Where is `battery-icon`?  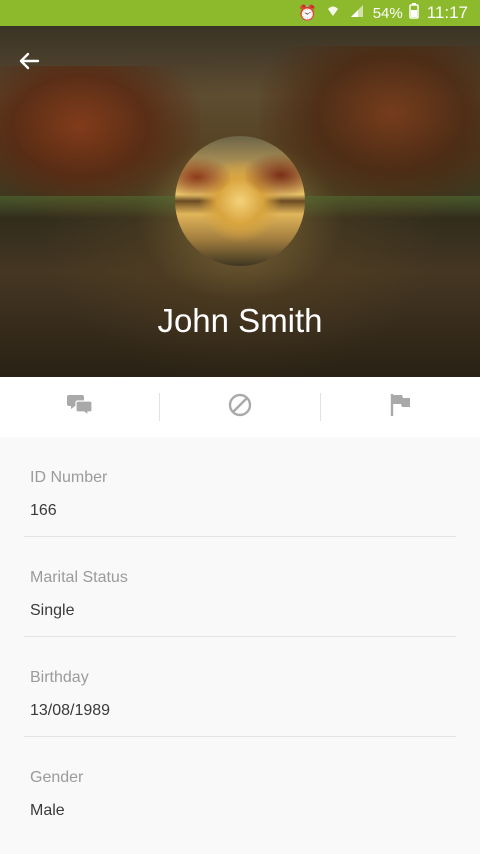 battery-icon is located at coordinates (413, 13).